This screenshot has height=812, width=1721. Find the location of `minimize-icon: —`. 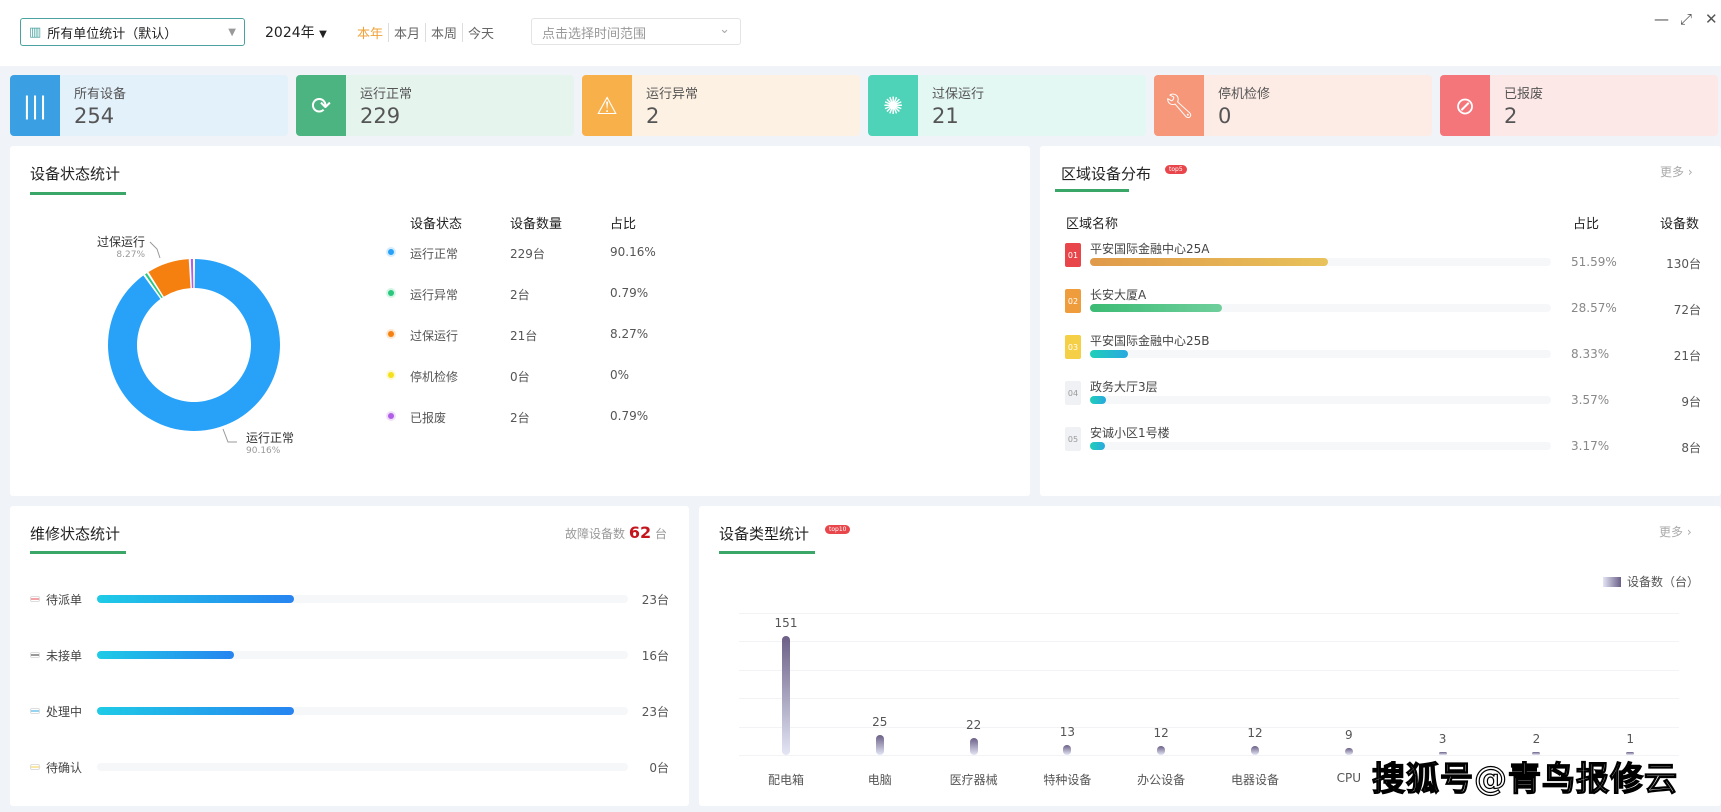

minimize-icon: — is located at coordinates (1661, 19).